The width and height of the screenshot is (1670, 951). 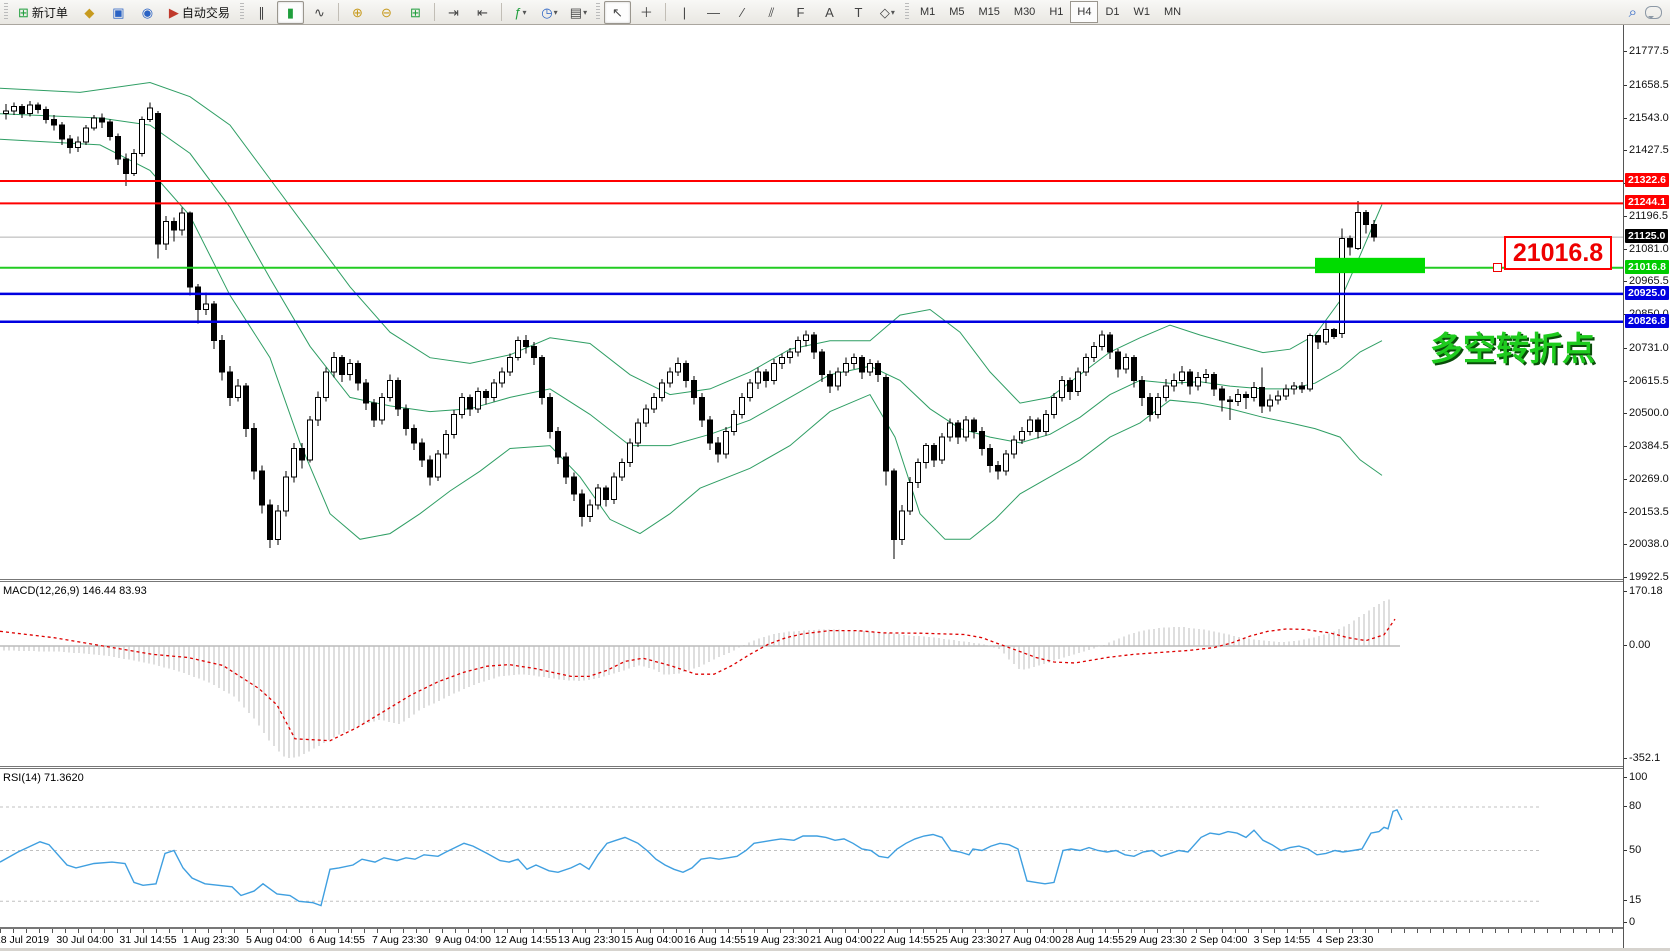 What do you see at coordinates (75, 591) in the screenshot?
I see `macd-label: MACD(12,26,9) 146.44 83.93` at bounding box center [75, 591].